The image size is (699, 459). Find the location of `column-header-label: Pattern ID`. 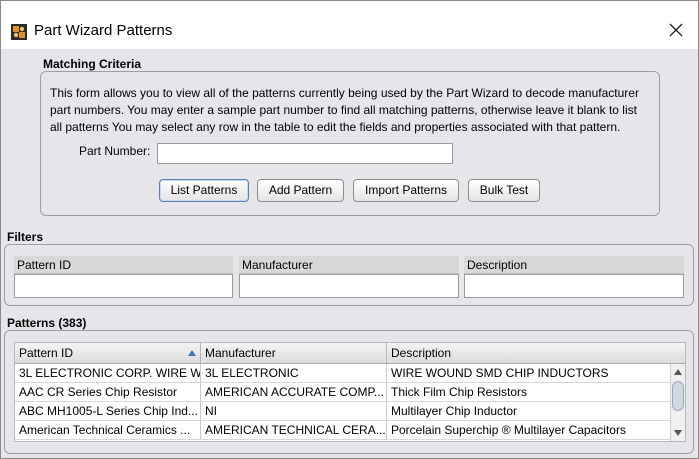

column-header-label: Pattern ID is located at coordinates (46, 353).